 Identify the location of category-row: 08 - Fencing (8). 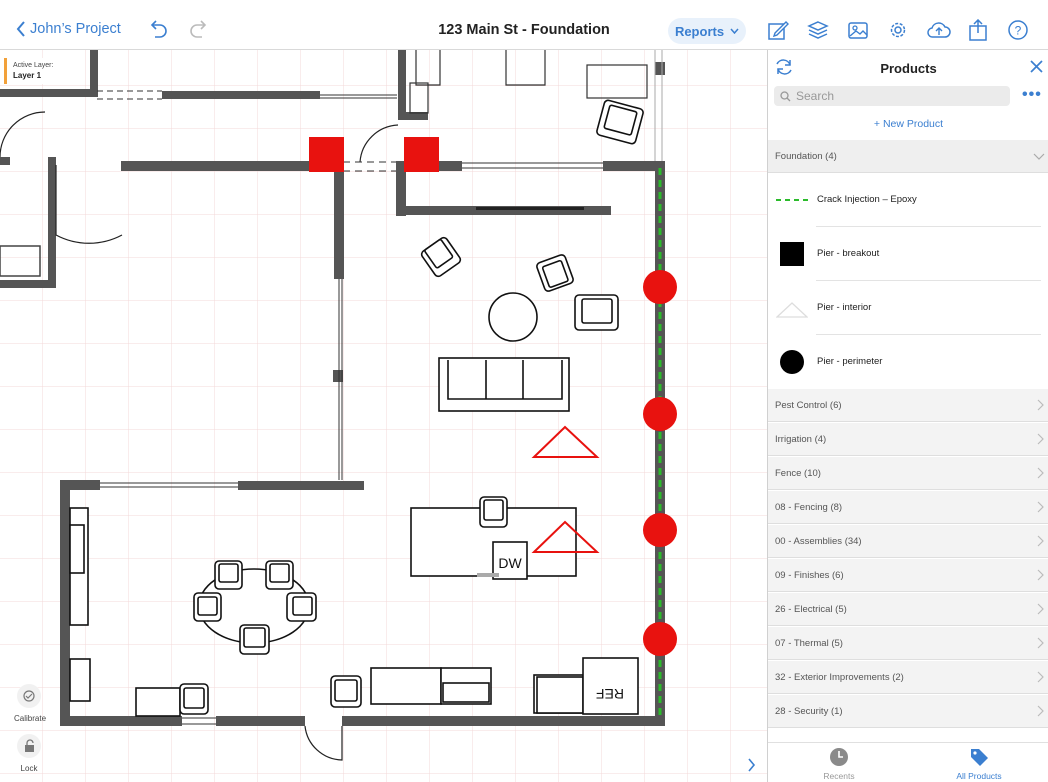
(908, 507).